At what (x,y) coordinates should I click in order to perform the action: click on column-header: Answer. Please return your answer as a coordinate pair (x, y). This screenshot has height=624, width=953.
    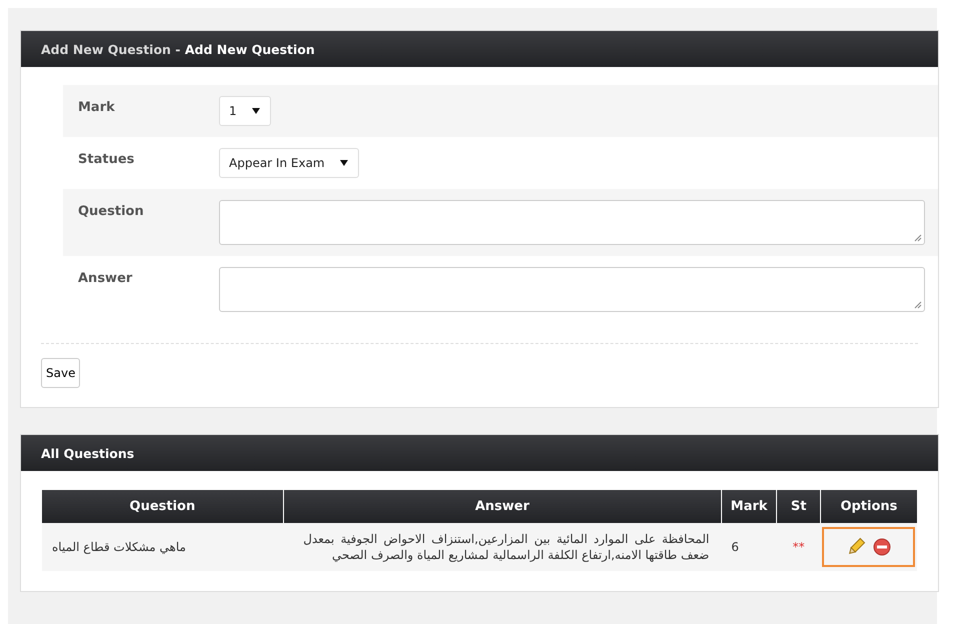
    Looking at the image, I should click on (502, 506).